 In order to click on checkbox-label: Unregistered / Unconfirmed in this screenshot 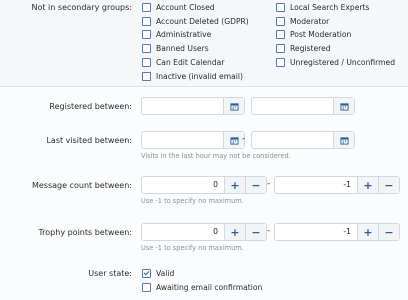, I will do `click(343, 62)`.